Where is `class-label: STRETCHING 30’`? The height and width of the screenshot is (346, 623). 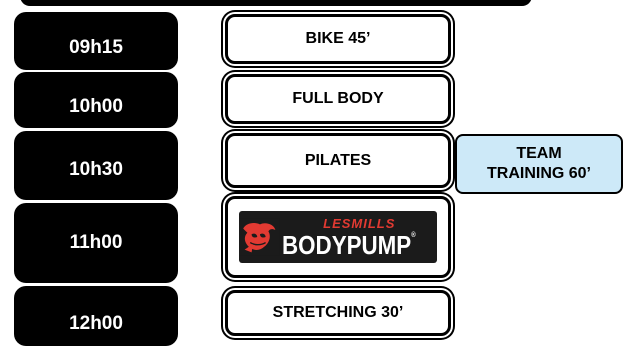
class-label: STRETCHING 30’ is located at coordinates (338, 312).